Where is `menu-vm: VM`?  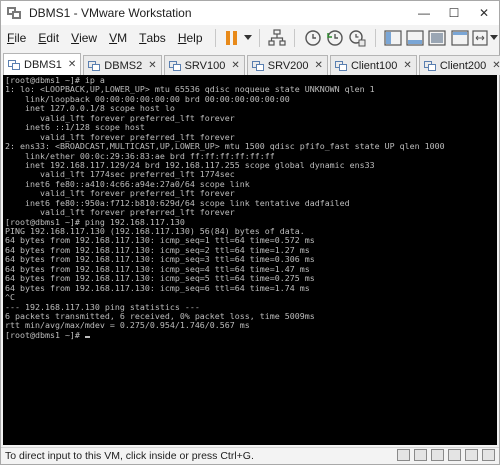 menu-vm: VM is located at coordinates (118, 38).